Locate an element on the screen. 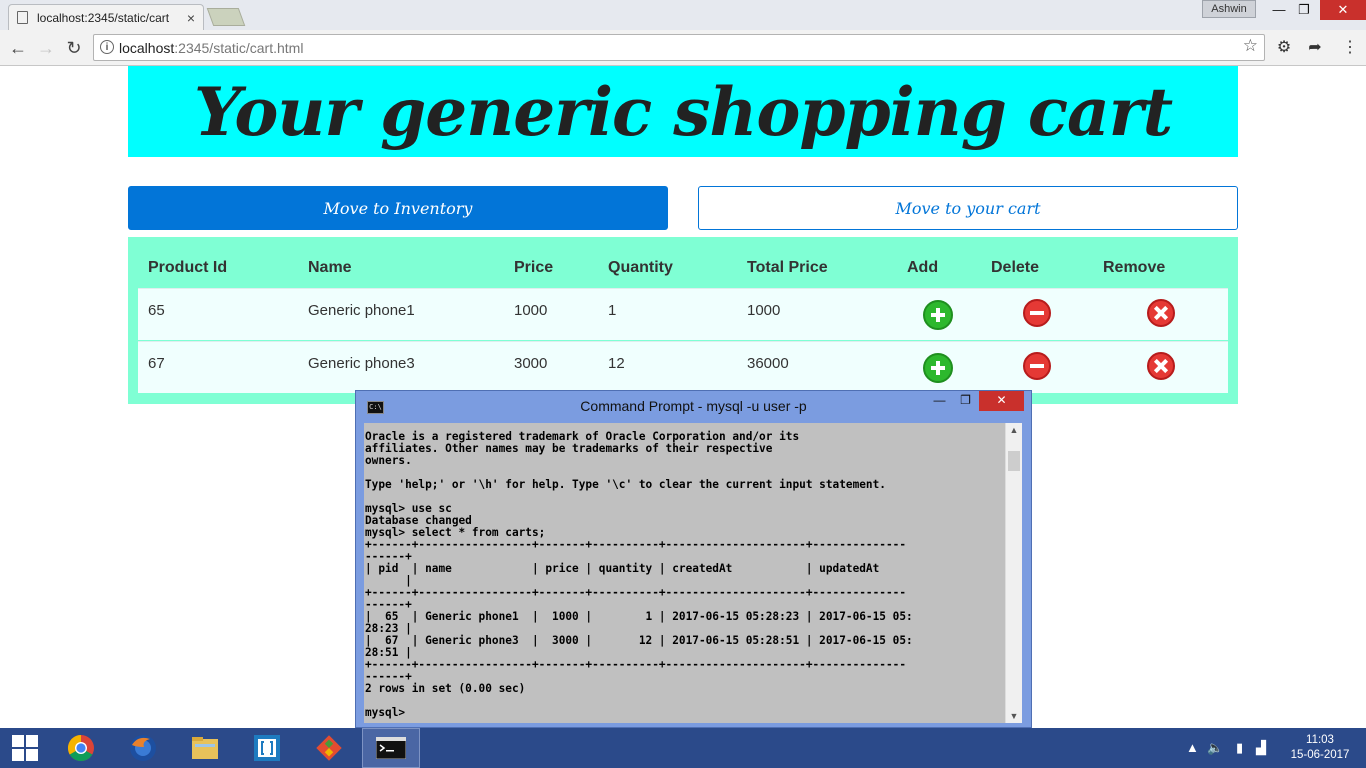 The height and width of the screenshot is (768, 1366). tab-title: localhost:2345/static/cart is located at coordinates (103, 17).